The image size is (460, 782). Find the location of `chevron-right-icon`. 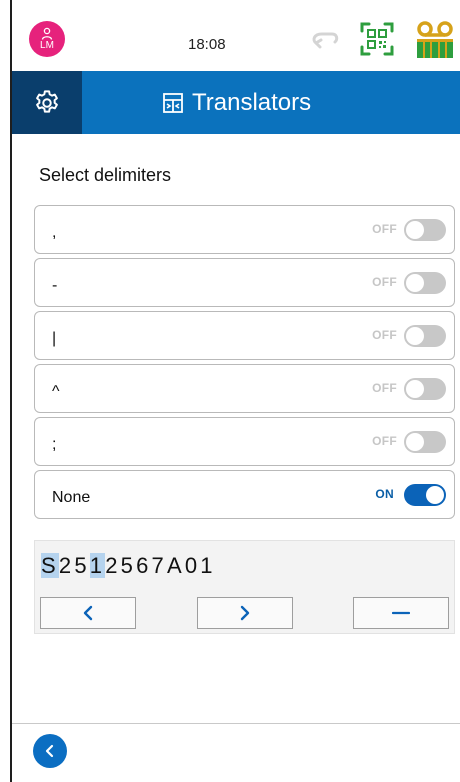

chevron-right-icon is located at coordinates (245, 613).